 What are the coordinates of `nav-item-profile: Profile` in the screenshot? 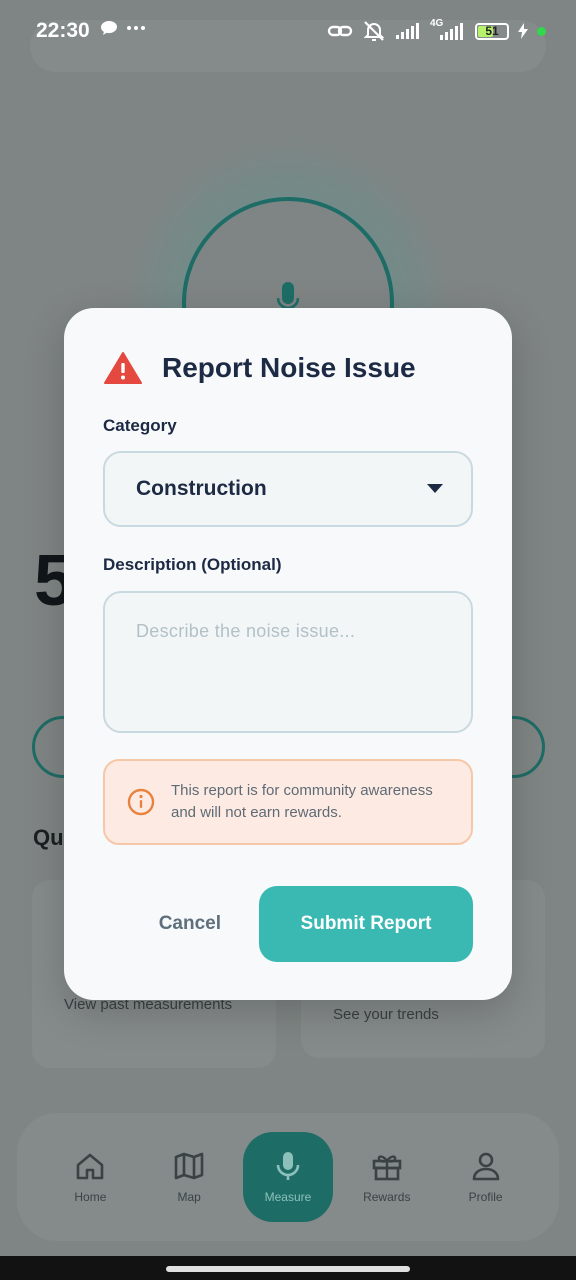 It's located at (486, 1177).